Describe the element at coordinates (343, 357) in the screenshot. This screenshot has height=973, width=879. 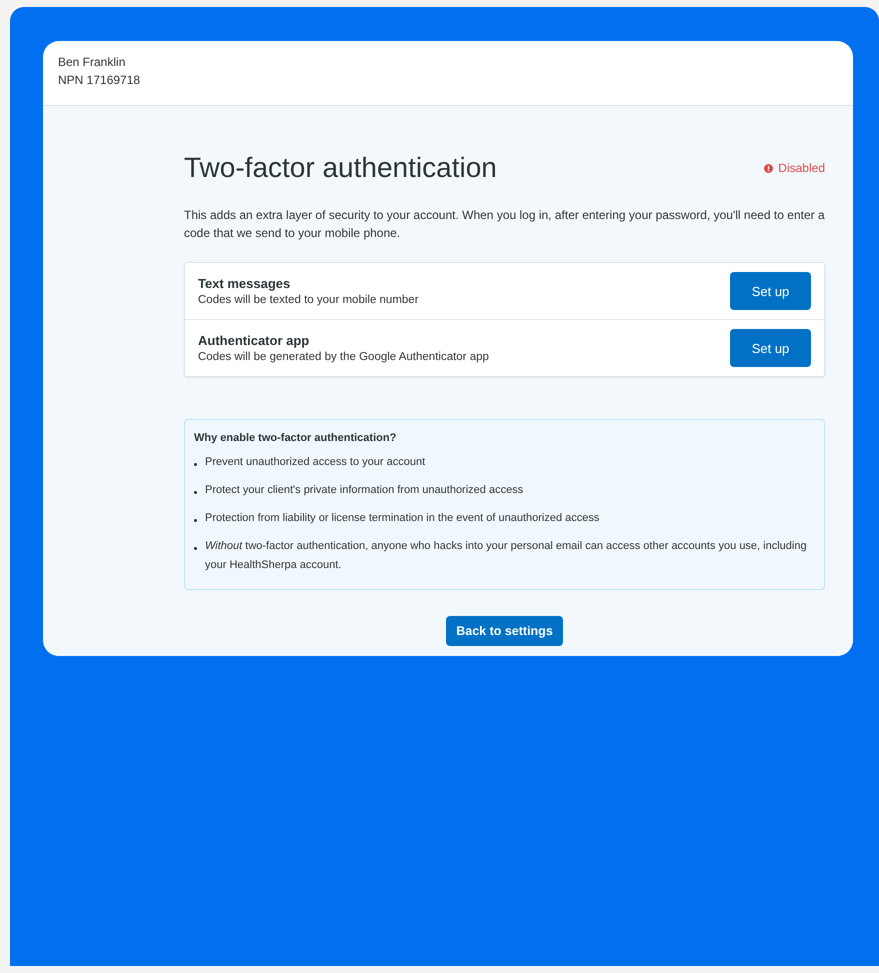
I see `method-description: Codes will be generated by the Google Authenticator app` at that location.